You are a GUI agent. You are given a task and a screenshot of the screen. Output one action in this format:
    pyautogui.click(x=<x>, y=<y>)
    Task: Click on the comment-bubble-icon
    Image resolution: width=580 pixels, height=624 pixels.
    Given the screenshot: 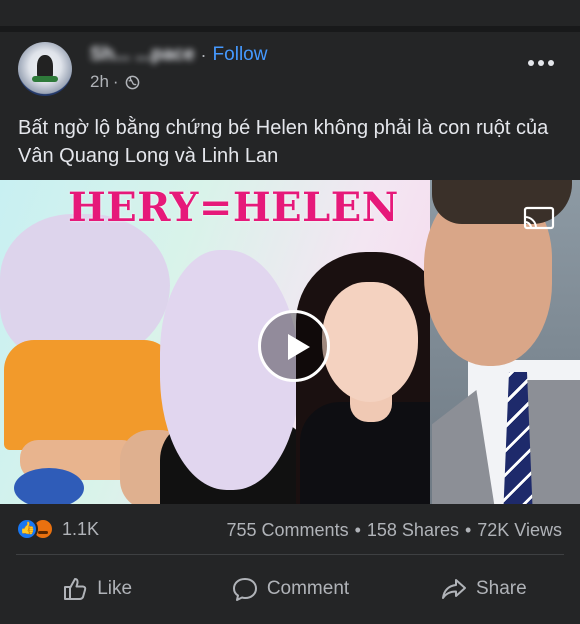 What is the action you would take?
    pyautogui.click(x=244, y=589)
    